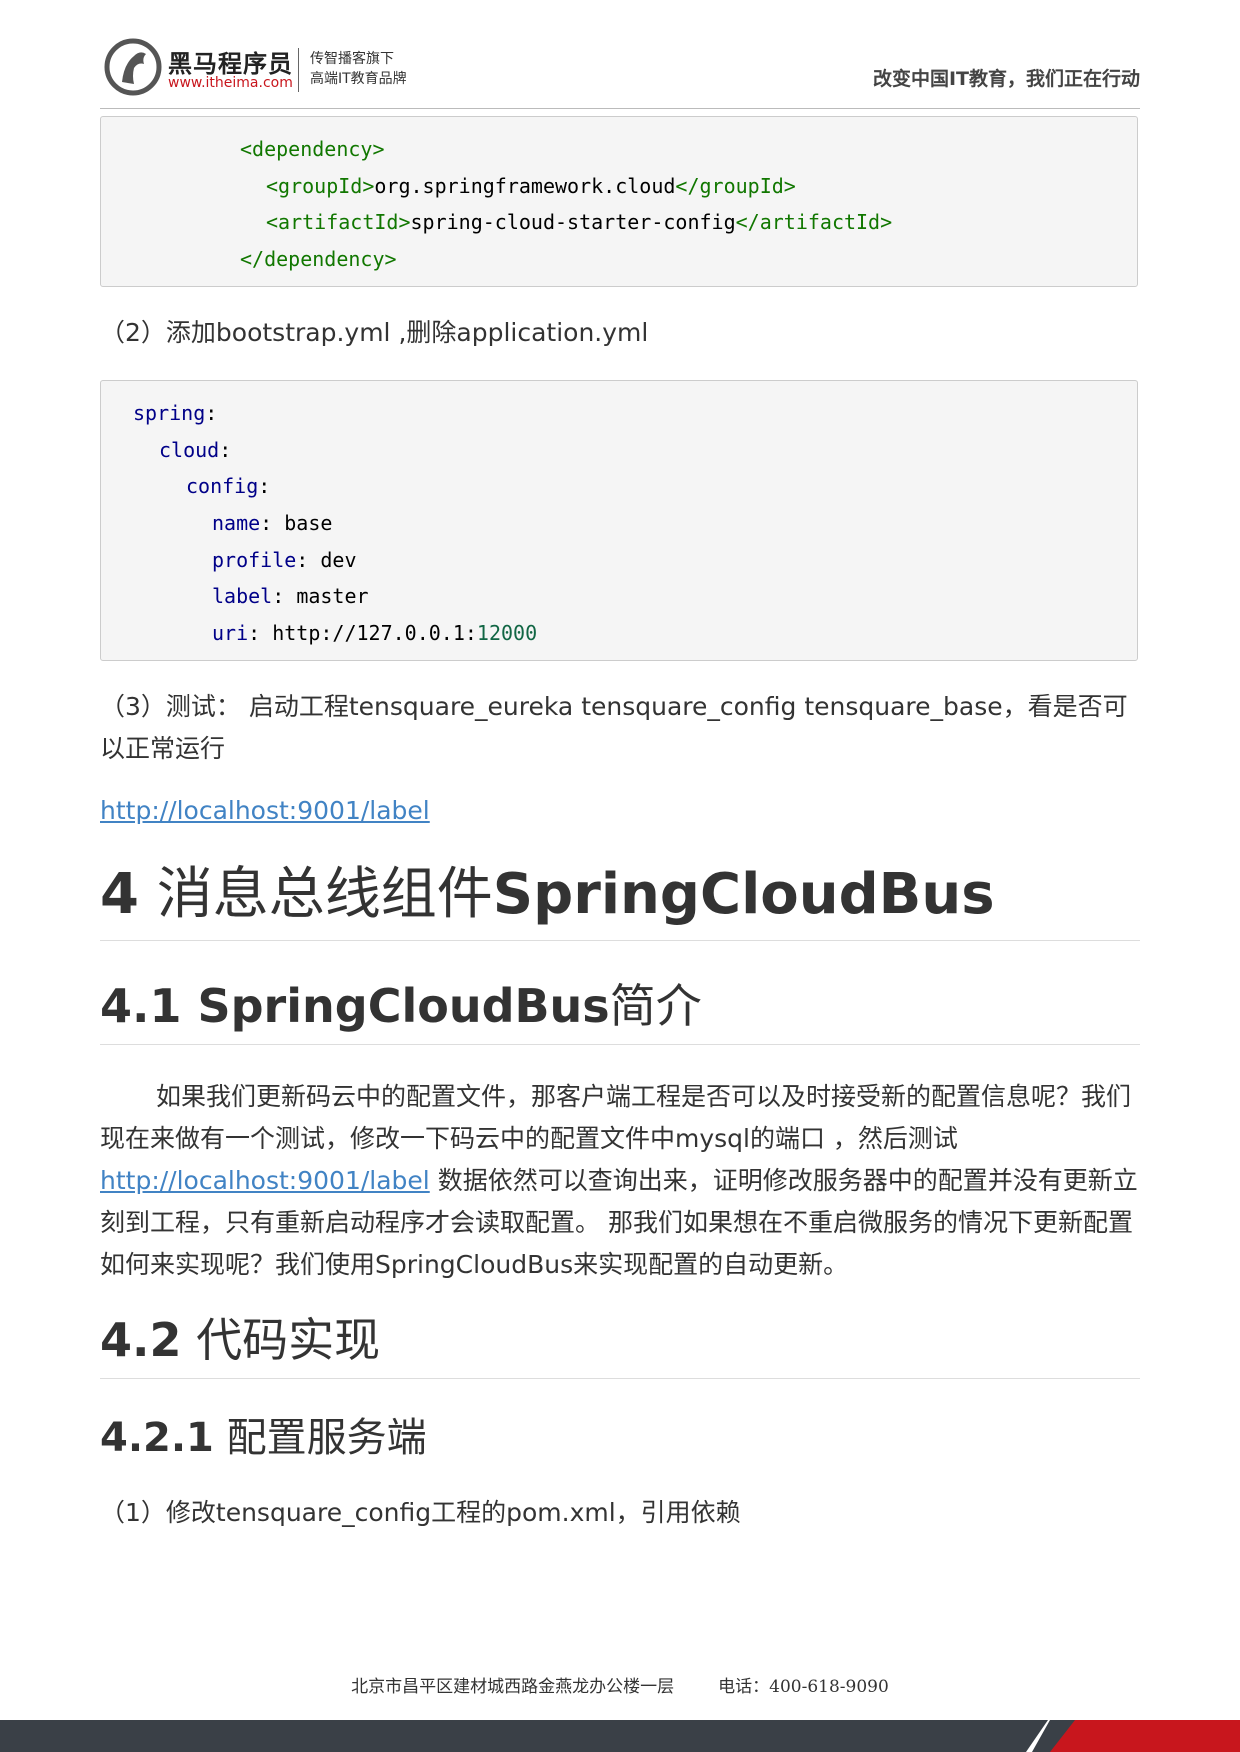  Describe the element at coordinates (133, 67) in the screenshot. I see `horse-logo-icon` at that location.